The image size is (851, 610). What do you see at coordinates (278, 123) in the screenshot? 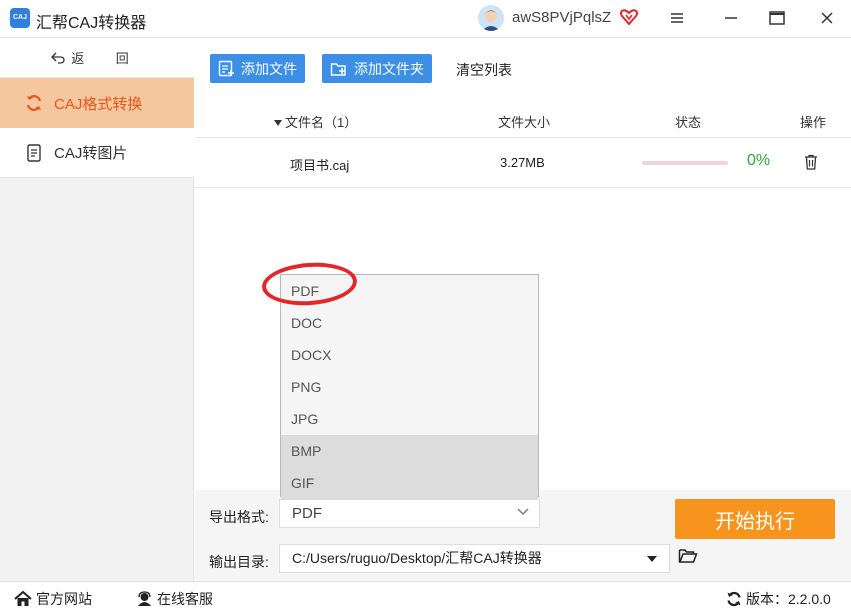
I see `sort-down-icon` at bounding box center [278, 123].